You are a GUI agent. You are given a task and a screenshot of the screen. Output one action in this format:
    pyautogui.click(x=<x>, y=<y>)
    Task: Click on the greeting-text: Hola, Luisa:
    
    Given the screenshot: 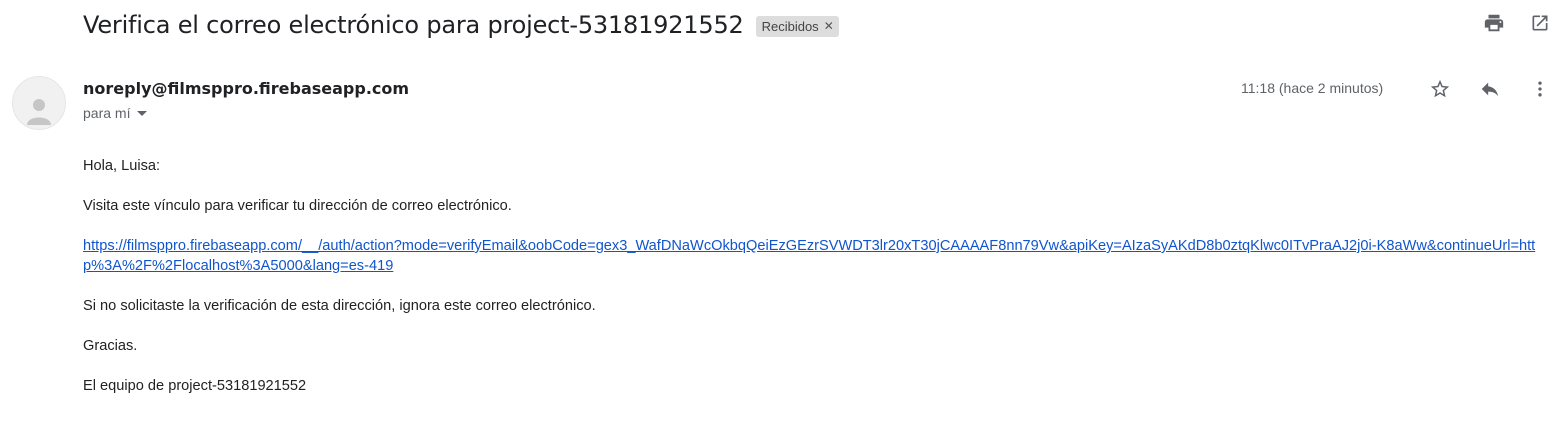 What is the action you would take?
    pyautogui.click(x=122, y=166)
    